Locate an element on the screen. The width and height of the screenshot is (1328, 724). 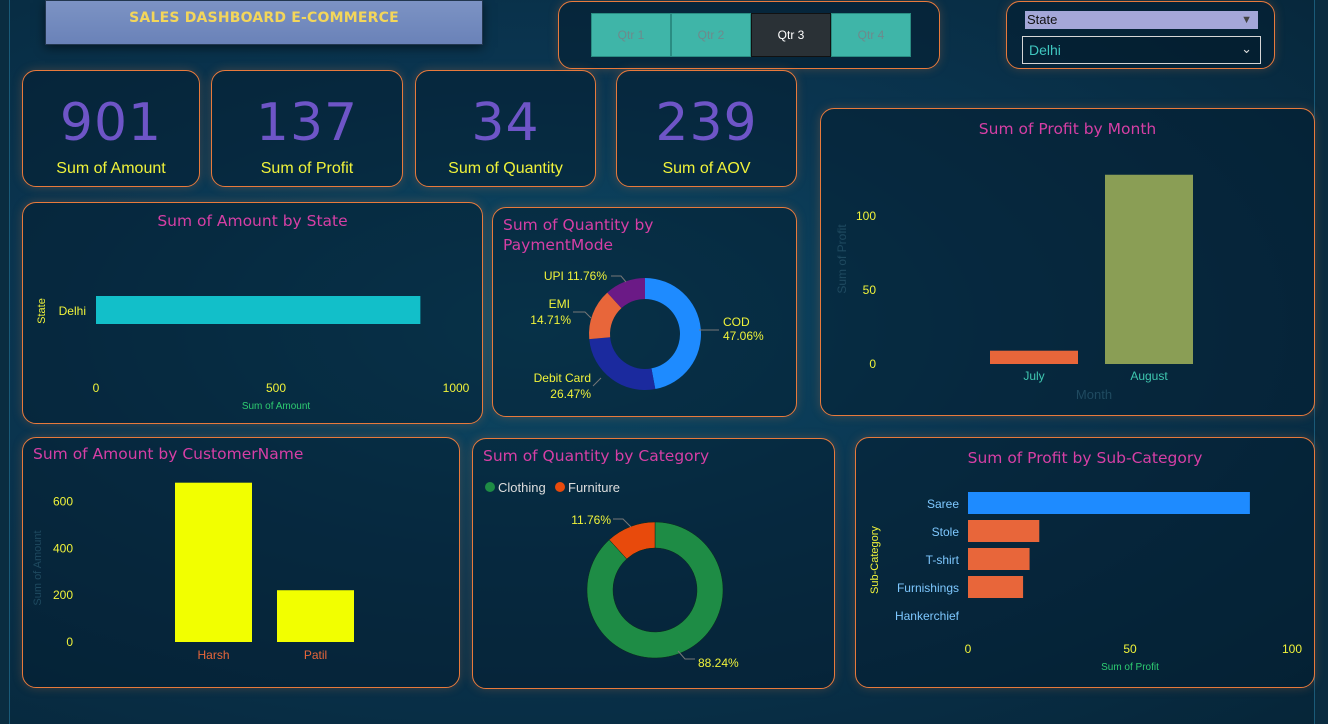
y-tick-label: T-shirt is located at coordinates (943, 560).